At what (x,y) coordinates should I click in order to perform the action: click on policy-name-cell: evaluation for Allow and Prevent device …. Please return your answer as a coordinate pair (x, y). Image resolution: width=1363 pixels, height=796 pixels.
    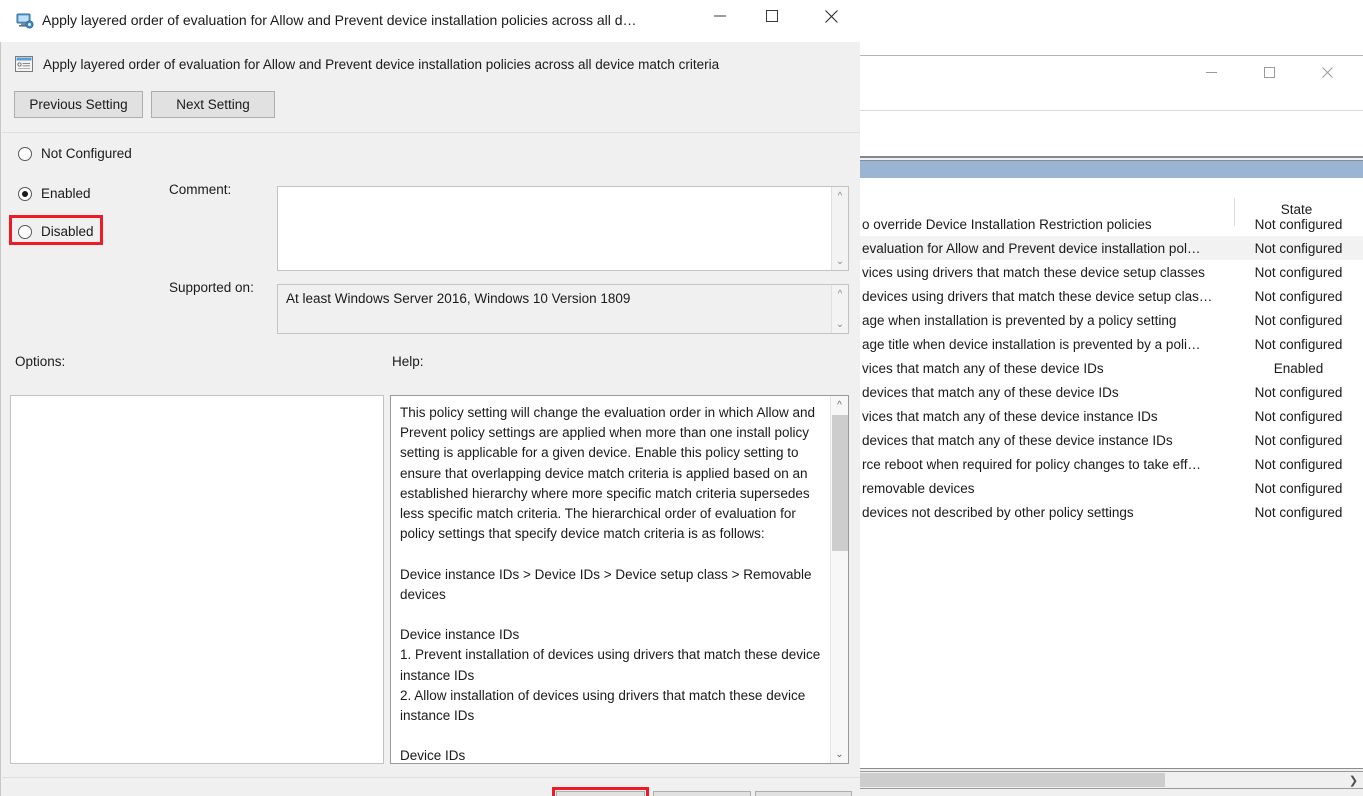
    Looking at the image, I should click on (1031, 248).